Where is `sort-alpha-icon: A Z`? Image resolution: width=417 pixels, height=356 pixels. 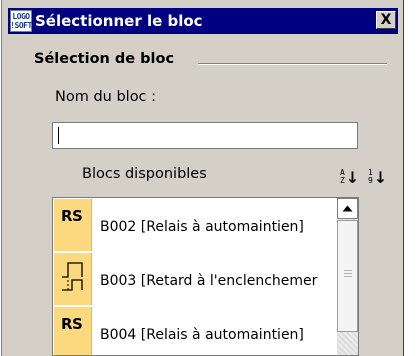 sort-alpha-icon: A Z is located at coordinates (342, 177).